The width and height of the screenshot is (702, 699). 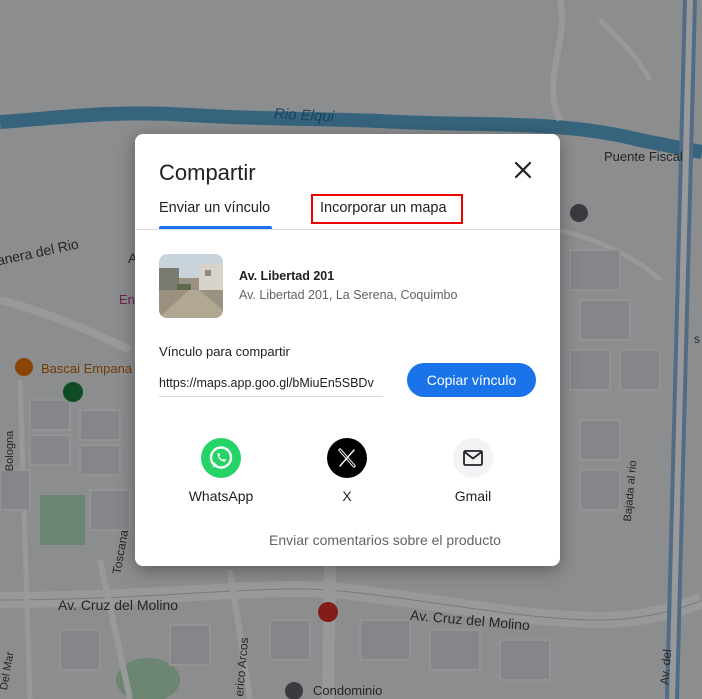 What do you see at coordinates (347, 229) in the screenshot?
I see `tabs-divider` at bounding box center [347, 229].